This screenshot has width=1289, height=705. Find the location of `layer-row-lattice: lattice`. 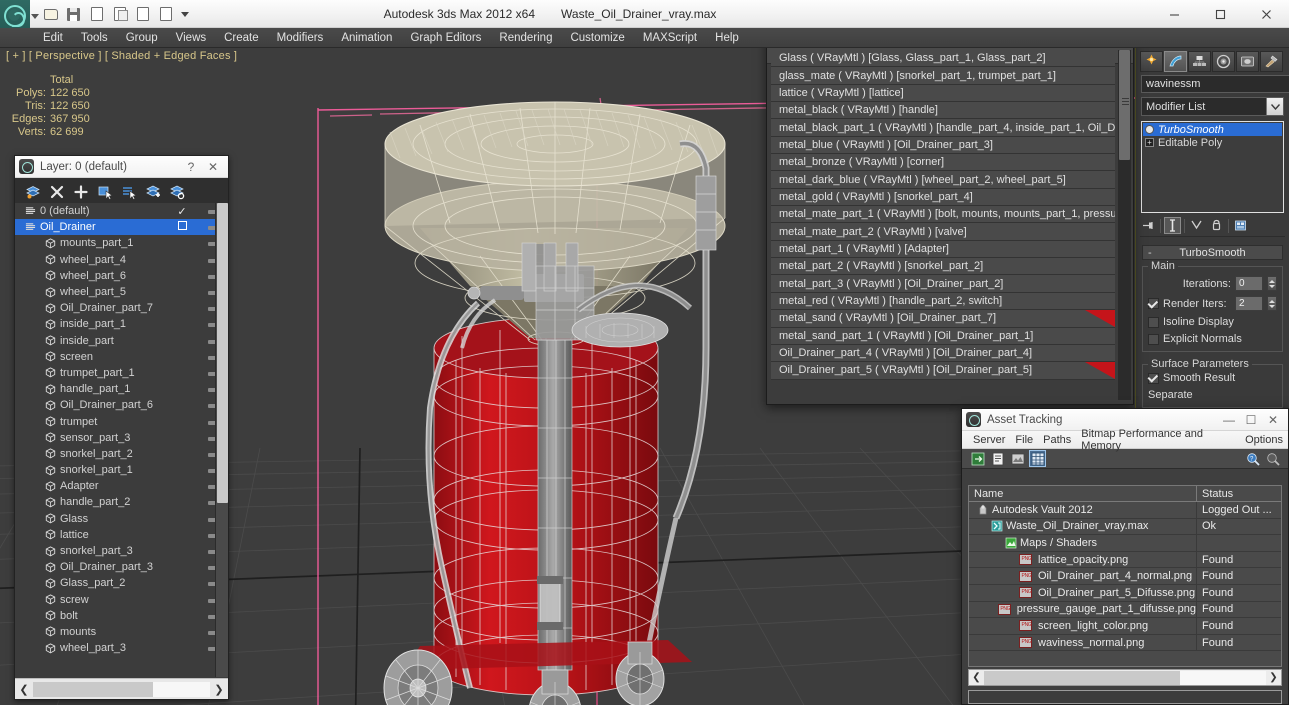

layer-row-lattice: lattice is located at coordinates (121, 535).